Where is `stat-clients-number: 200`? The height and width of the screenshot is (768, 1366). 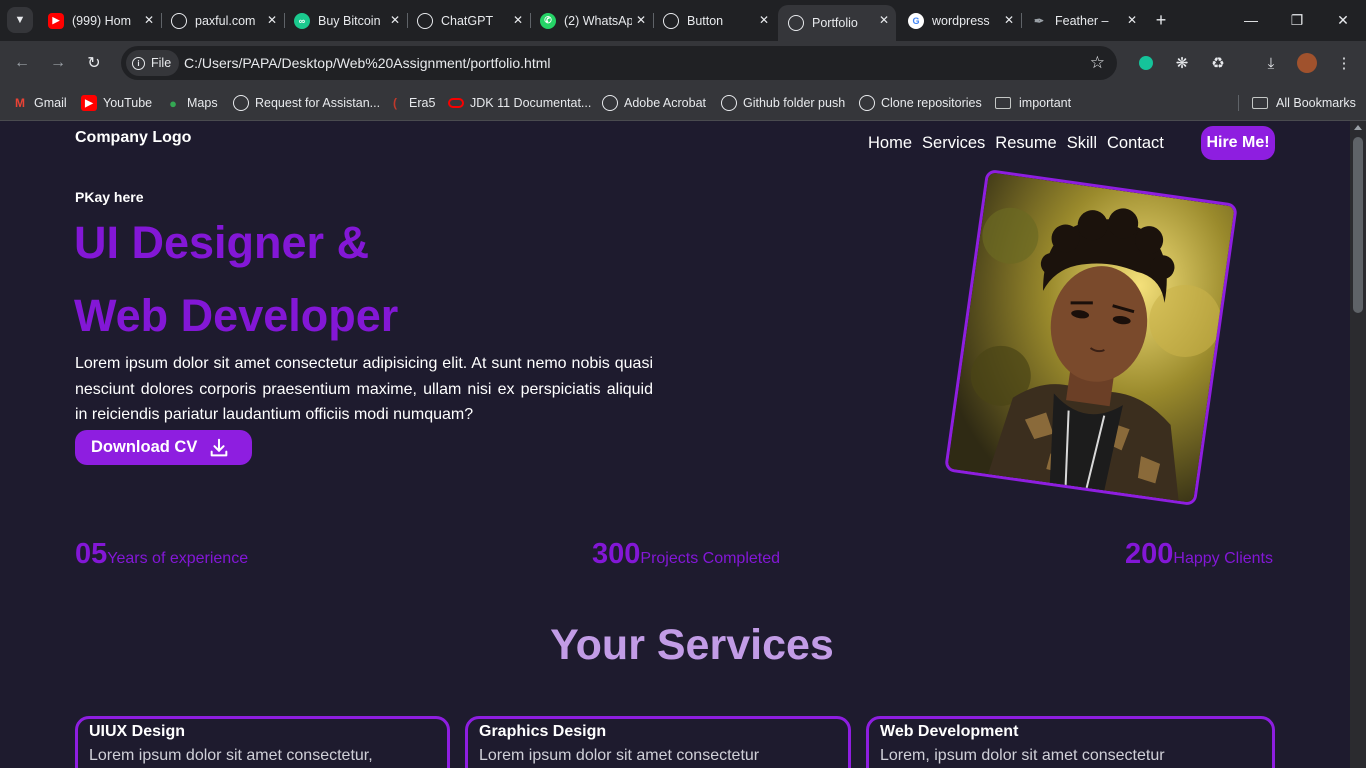
stat-clients-number: 200 is located at coordinates (1149, 554).